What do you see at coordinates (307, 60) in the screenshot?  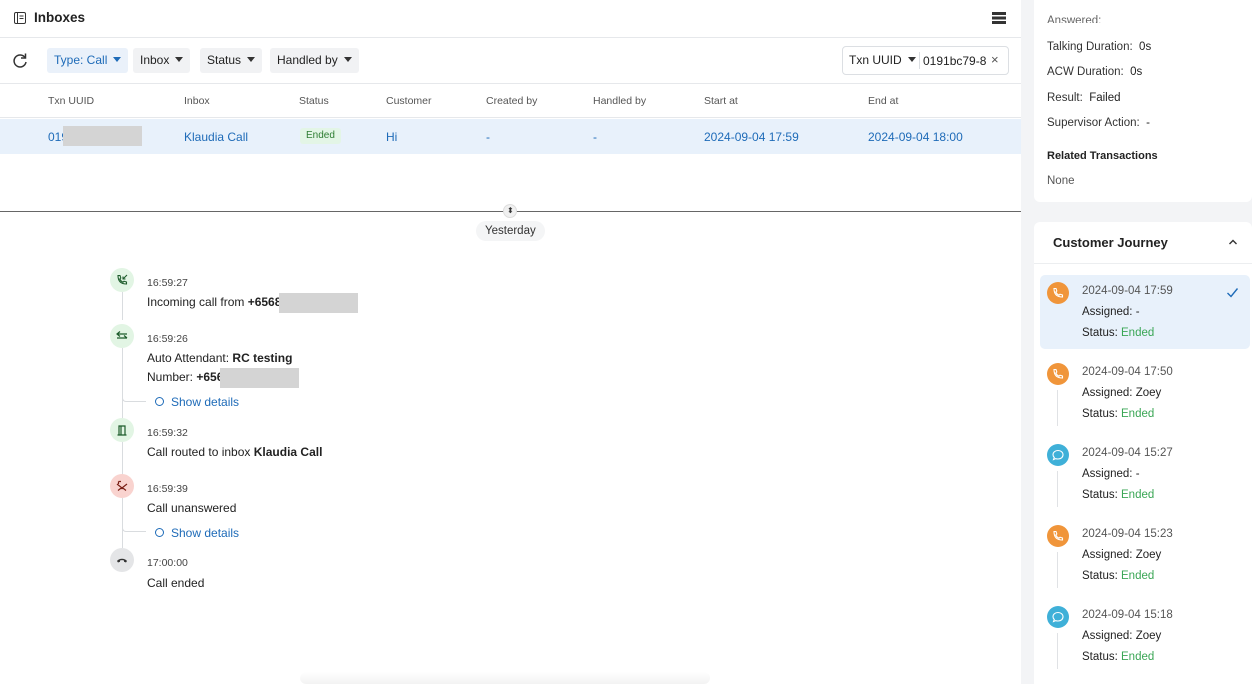 I see `handled-by-filter-label: Handled by` at bounding box center [307, 60].